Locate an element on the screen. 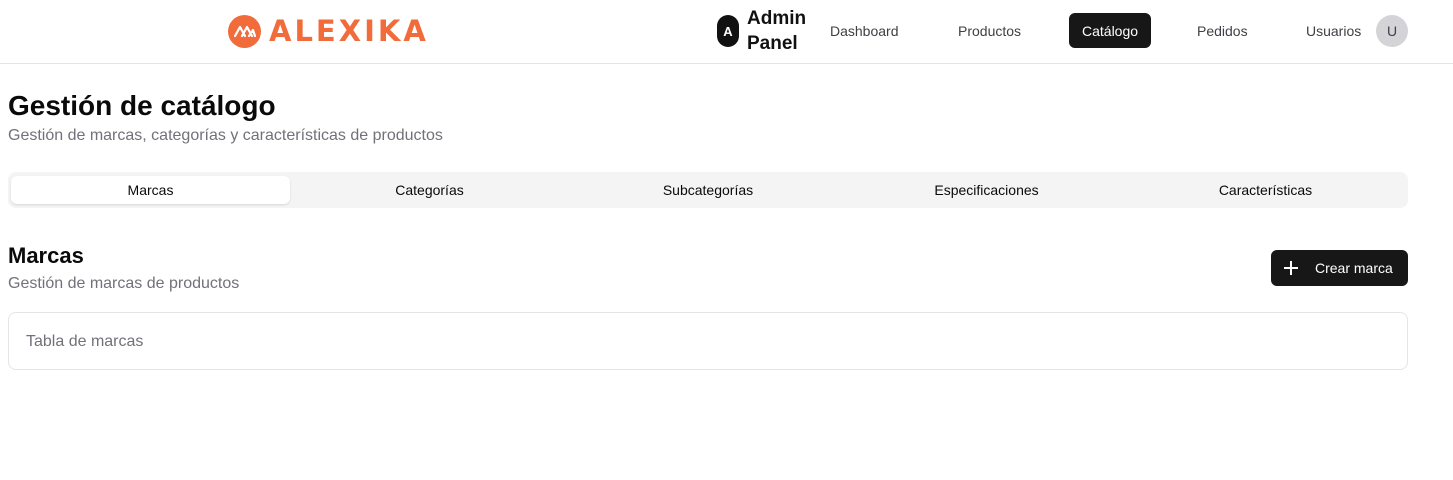 The width and height of the screenshot is (1453, 480). alexika-logo: ALEXIKA is located at coordinates (328, 31).